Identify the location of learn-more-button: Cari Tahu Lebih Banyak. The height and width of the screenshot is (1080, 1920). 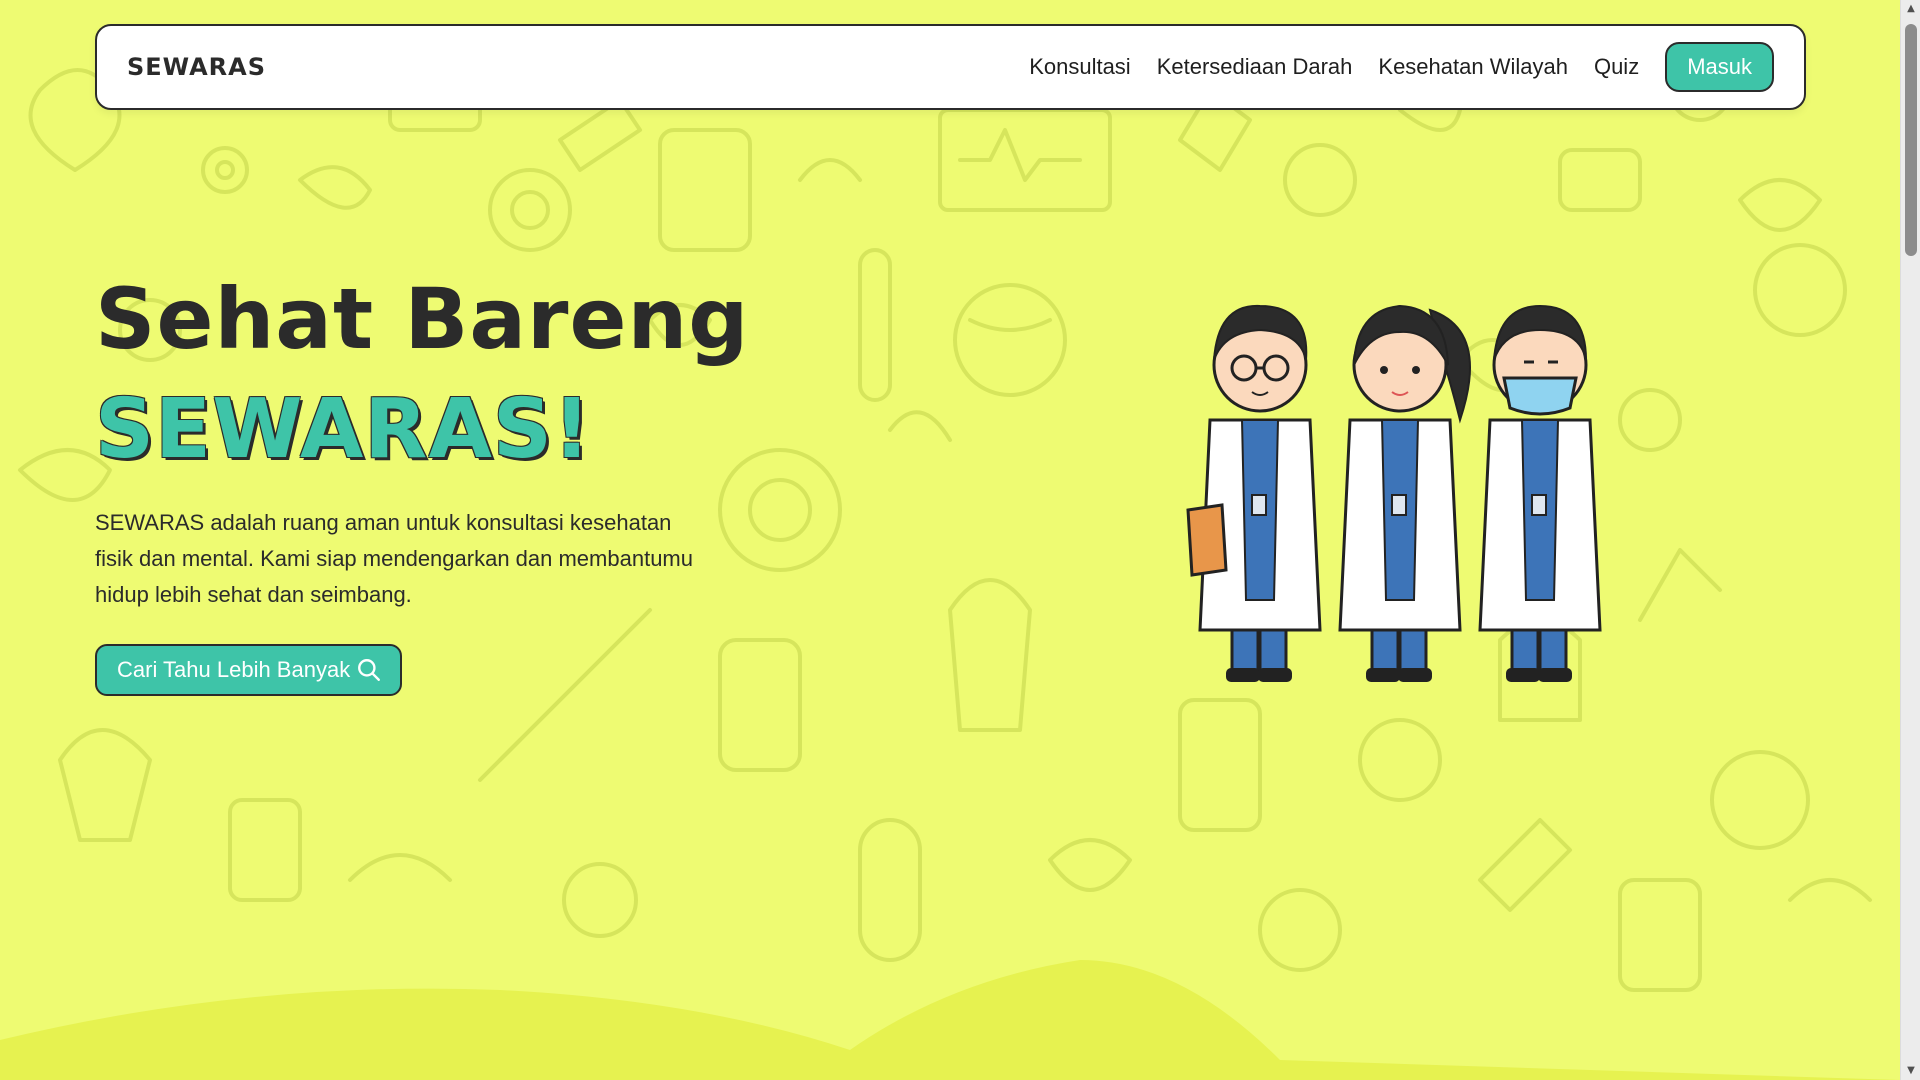
(249, 670).